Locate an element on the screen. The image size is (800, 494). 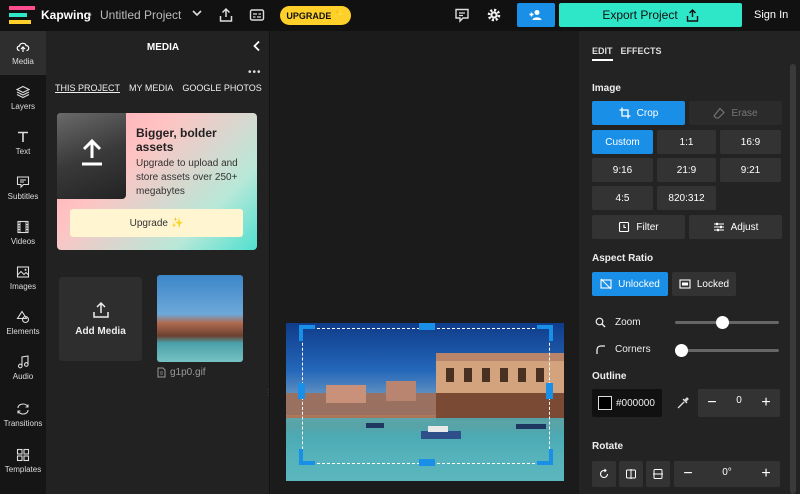
rail-item-videos: Videos is located at coordinates (23, 233).